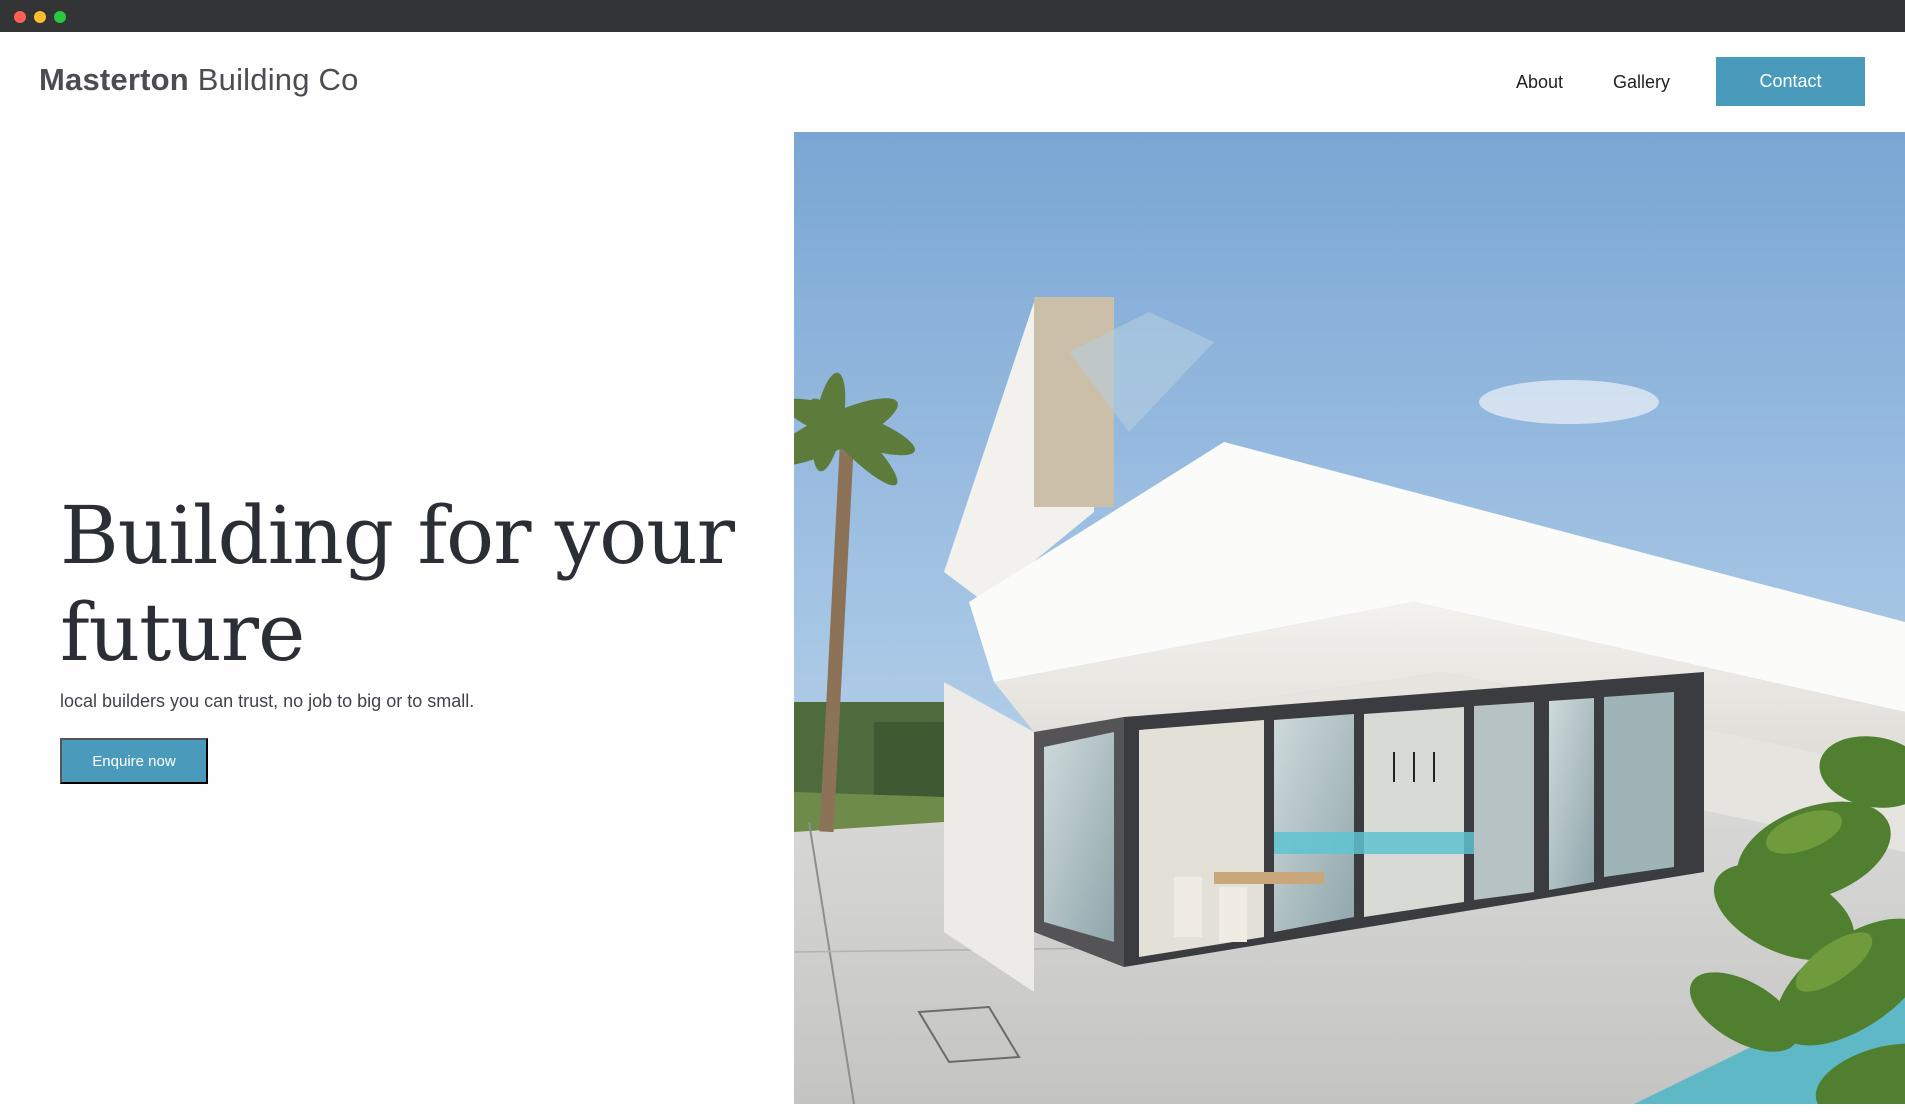  Describe the element at coordinates (40, 17) in the screenshot. I see `minimize-window-icon` at that location.